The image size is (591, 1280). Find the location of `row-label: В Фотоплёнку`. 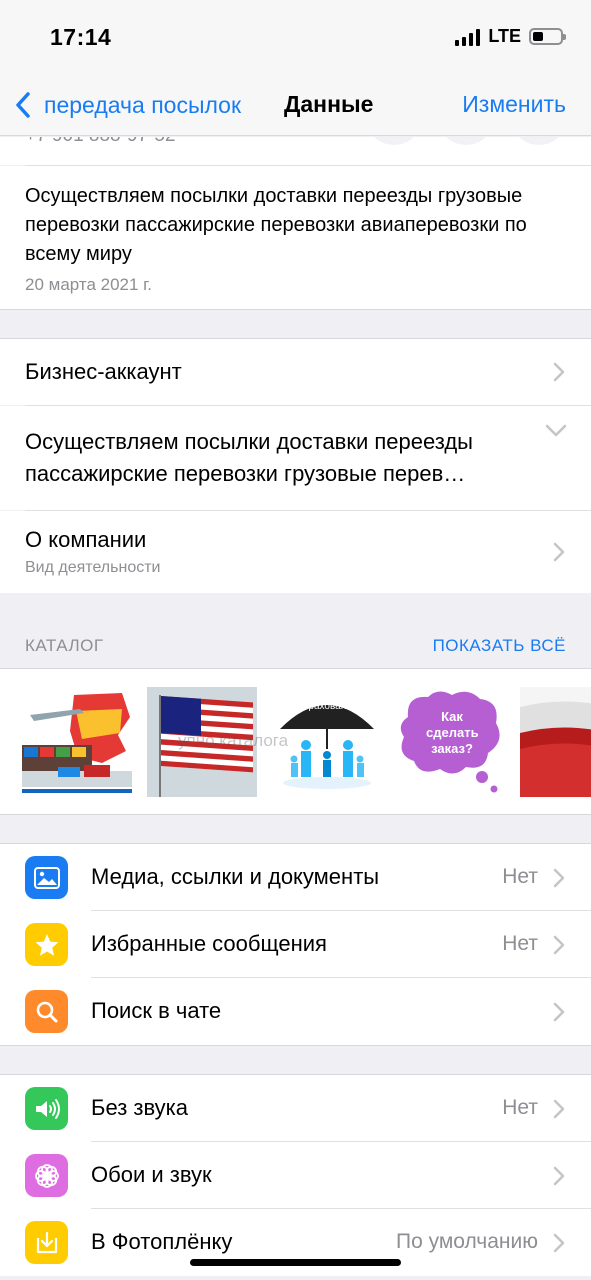

row-label: В Фотоплёнку is located at coordinates (162, 1241).